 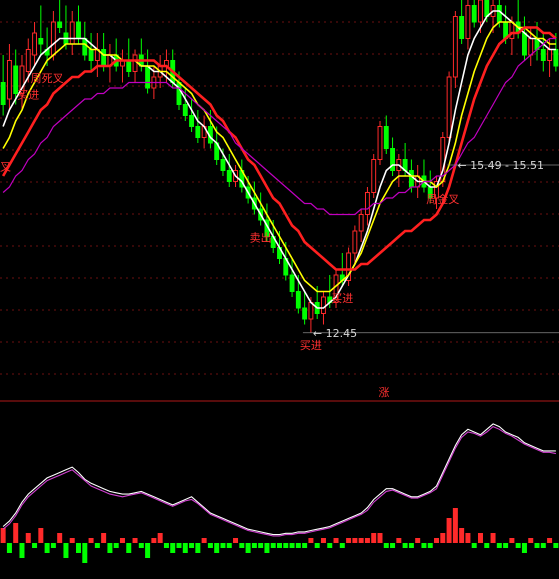 I want to click on signal-annotation: 卖出, so click(x=261, y=238).